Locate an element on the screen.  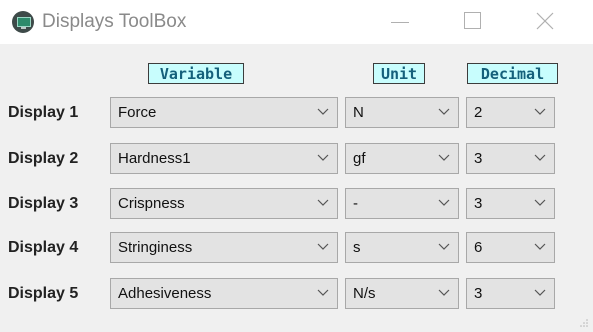
resize-grip-icon is located at coordinates (584, 323).